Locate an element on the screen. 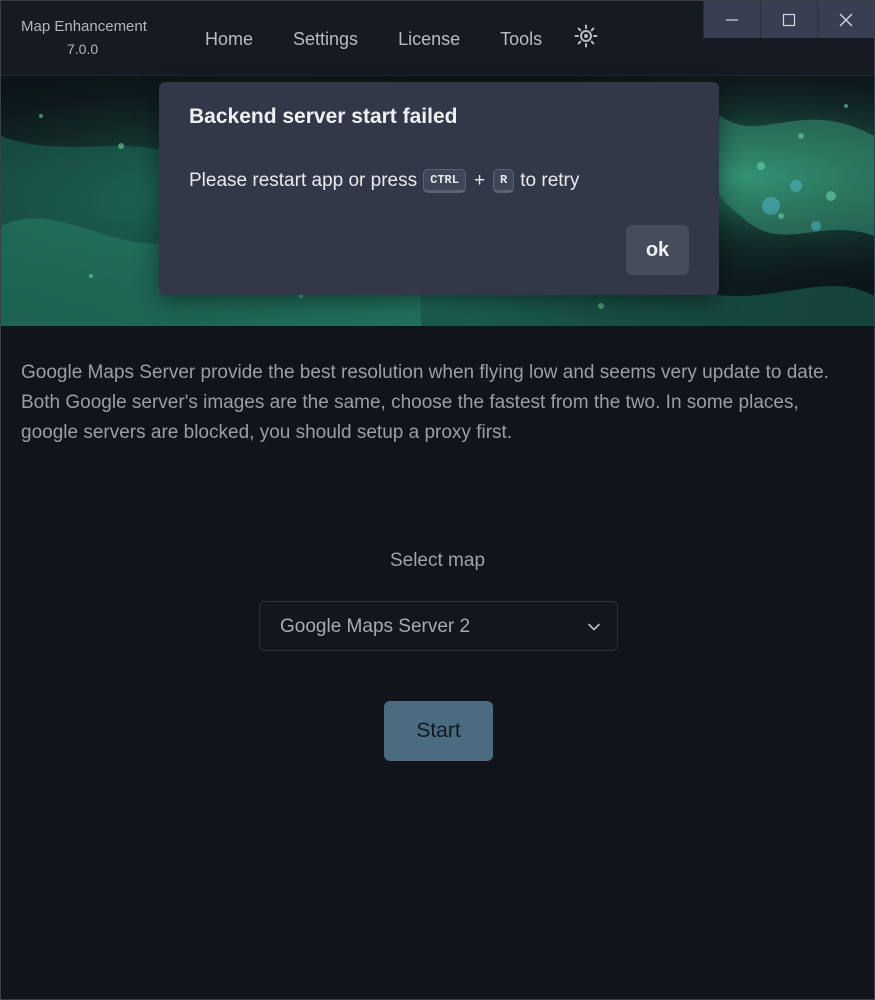  app-version: 7.0.0 is located at coordinates (83, 49).